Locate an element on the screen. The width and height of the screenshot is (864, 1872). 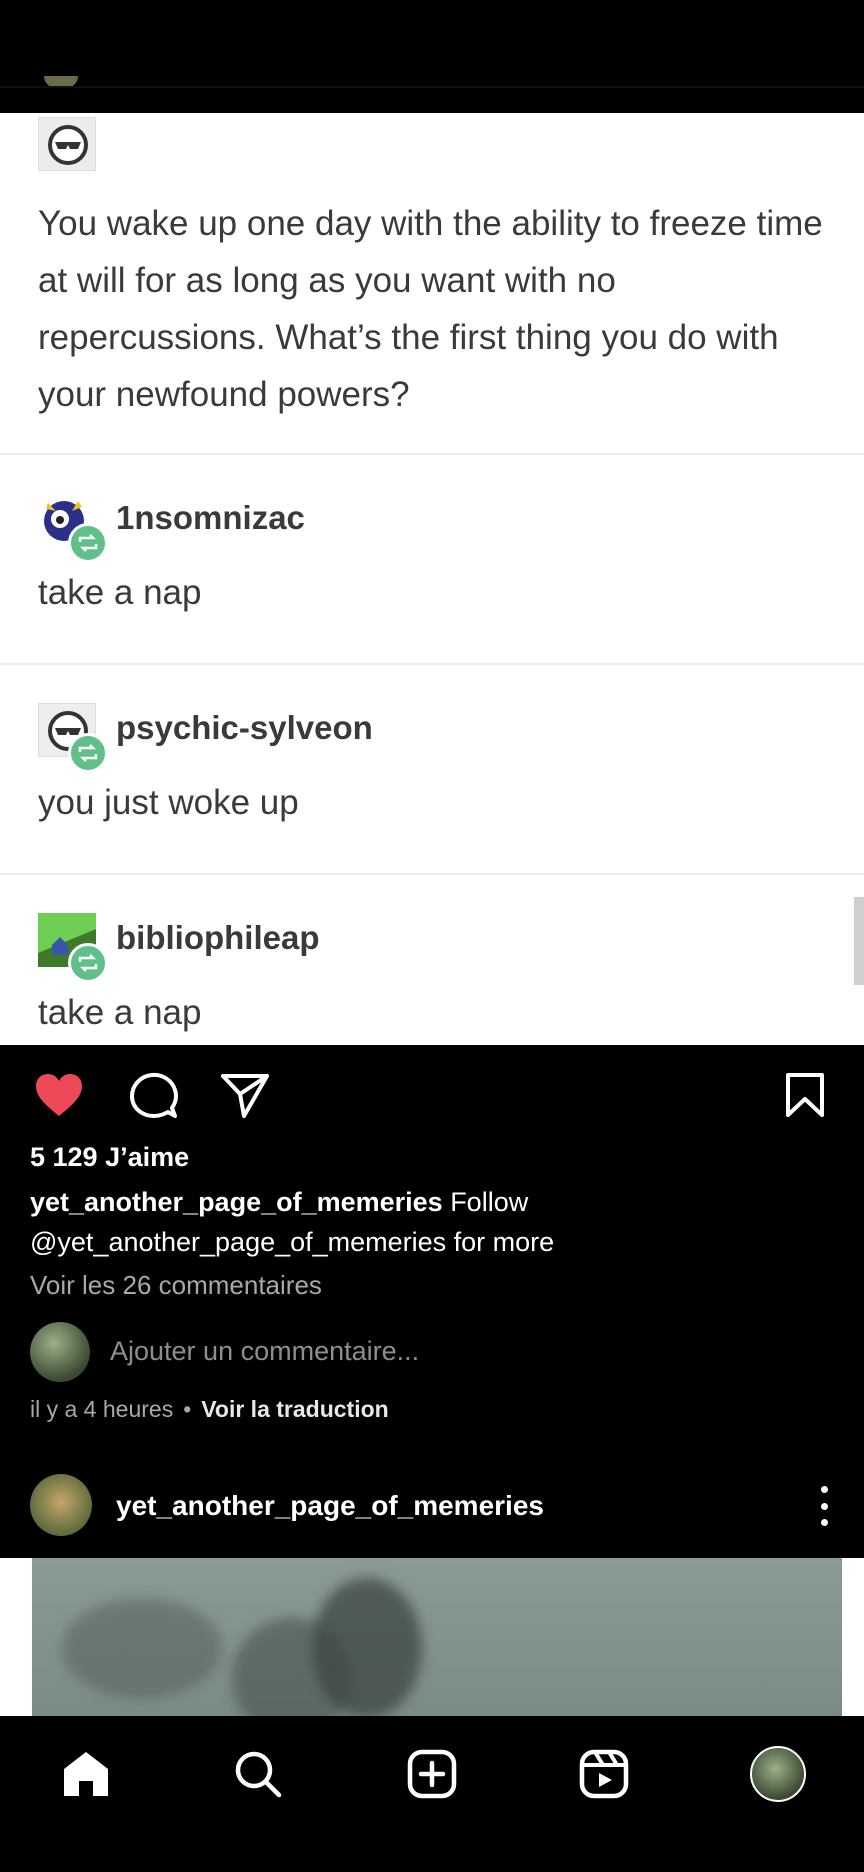
sunglasses-face-icon is located at coordinates (68, 145).